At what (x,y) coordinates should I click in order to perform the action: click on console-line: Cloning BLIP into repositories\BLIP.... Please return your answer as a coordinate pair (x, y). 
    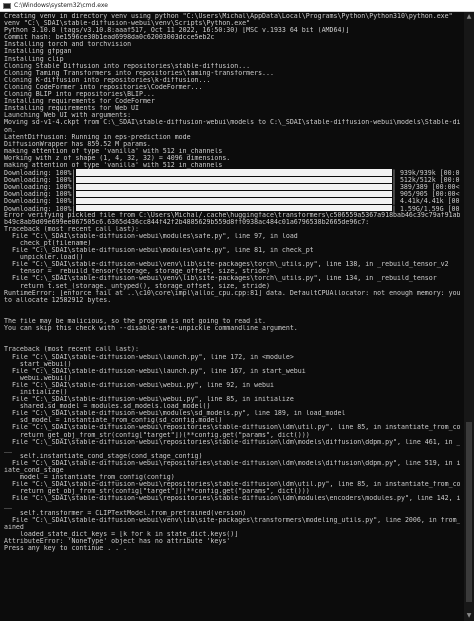
    Looking at the image, I should click on (79, 95).